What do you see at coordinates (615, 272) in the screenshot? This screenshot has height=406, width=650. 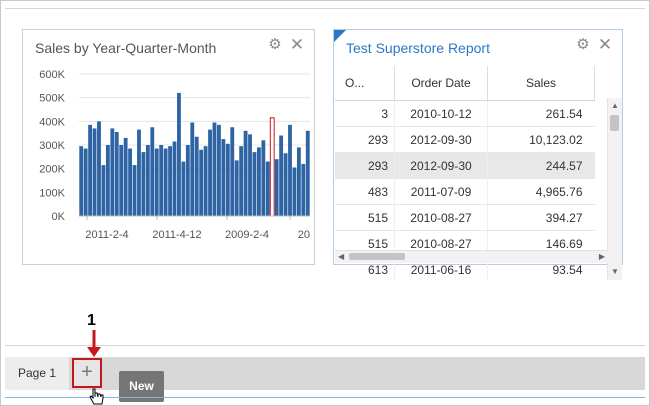 I see `scroll-down-arrow-icon: ▼` at bounding box center [615, 272].